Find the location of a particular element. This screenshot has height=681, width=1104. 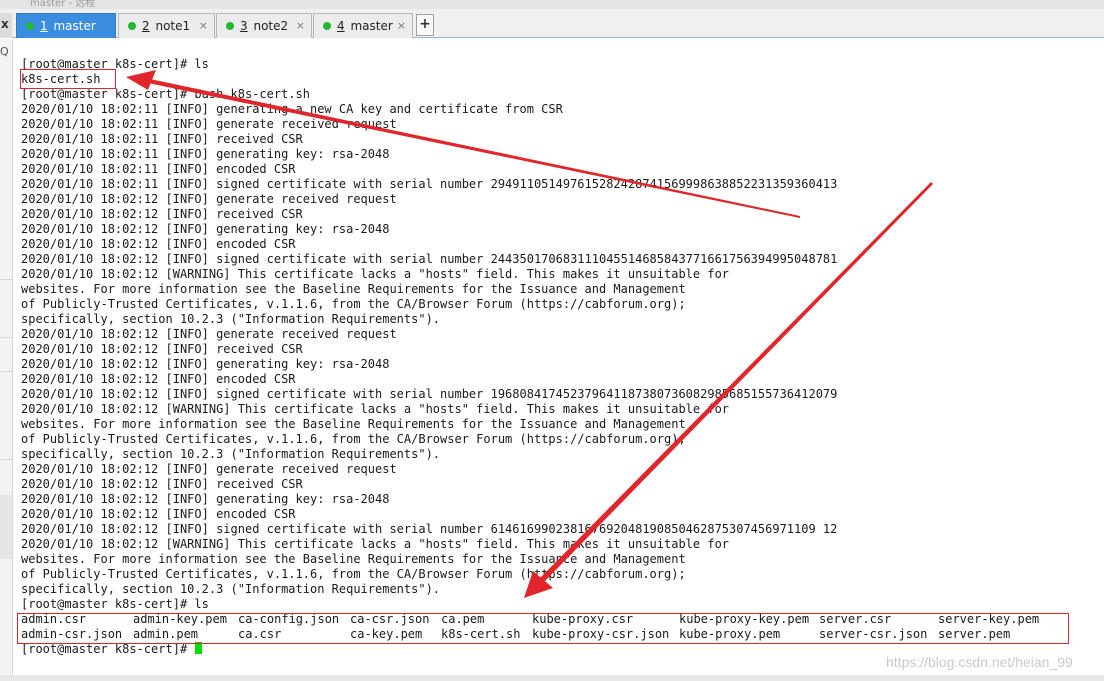

search-icon: Q is located at coordinates (4, 51).